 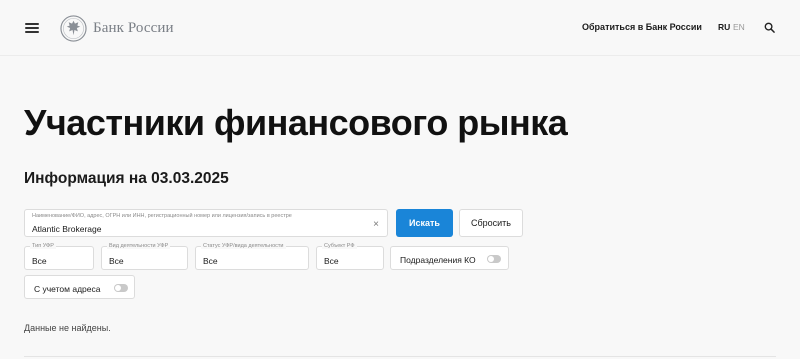 I want to click on filter-status: Статус УФР/вида деятельности Все, so click(x=252, y=256).